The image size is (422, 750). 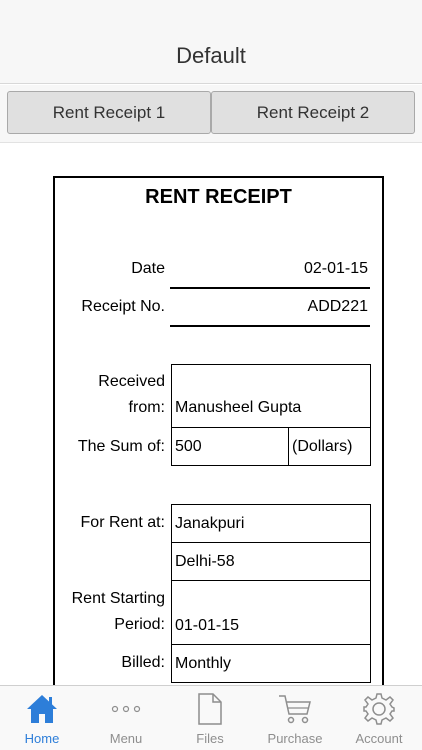 What do you see at coordinates (238, 407) in the screenshot?
I see `received-from-value: Manusheel Gupta` at bounding box center [238, 407].